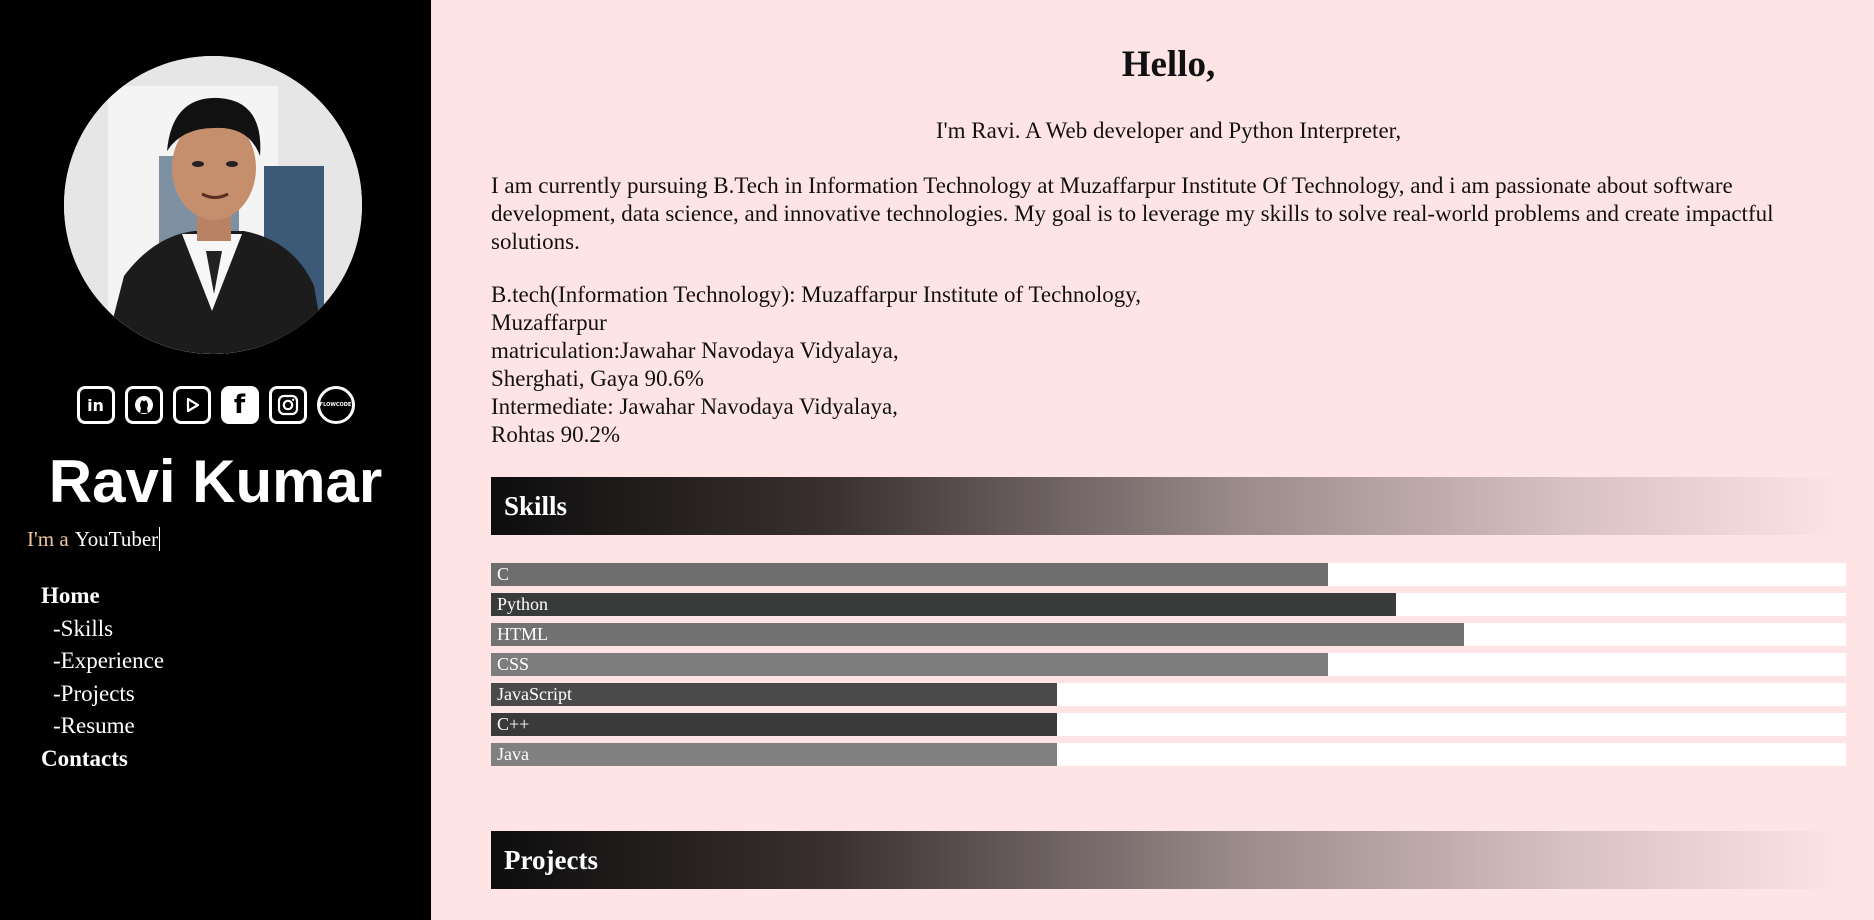 The width and height of the screenshot is (1874, 920). I want to click on skill-bar: HTML, so click(1168, 634).